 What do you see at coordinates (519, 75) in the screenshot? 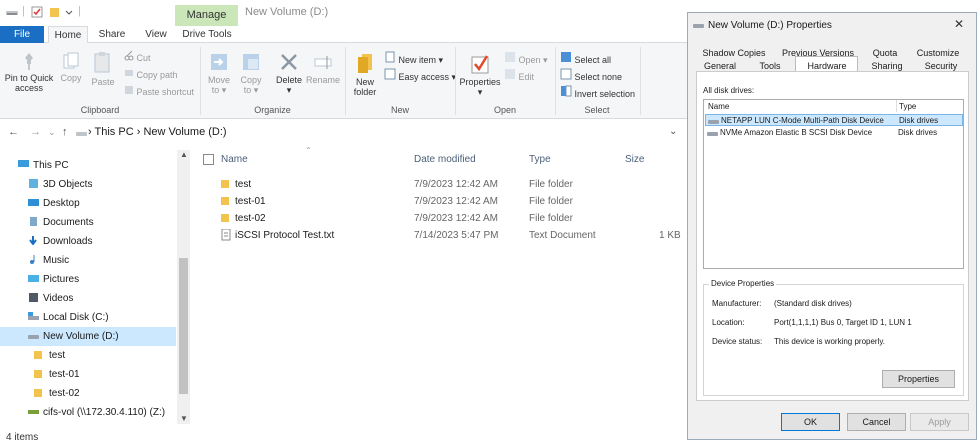
I see `edit-button: Edit` at bounding box center [519, 75].